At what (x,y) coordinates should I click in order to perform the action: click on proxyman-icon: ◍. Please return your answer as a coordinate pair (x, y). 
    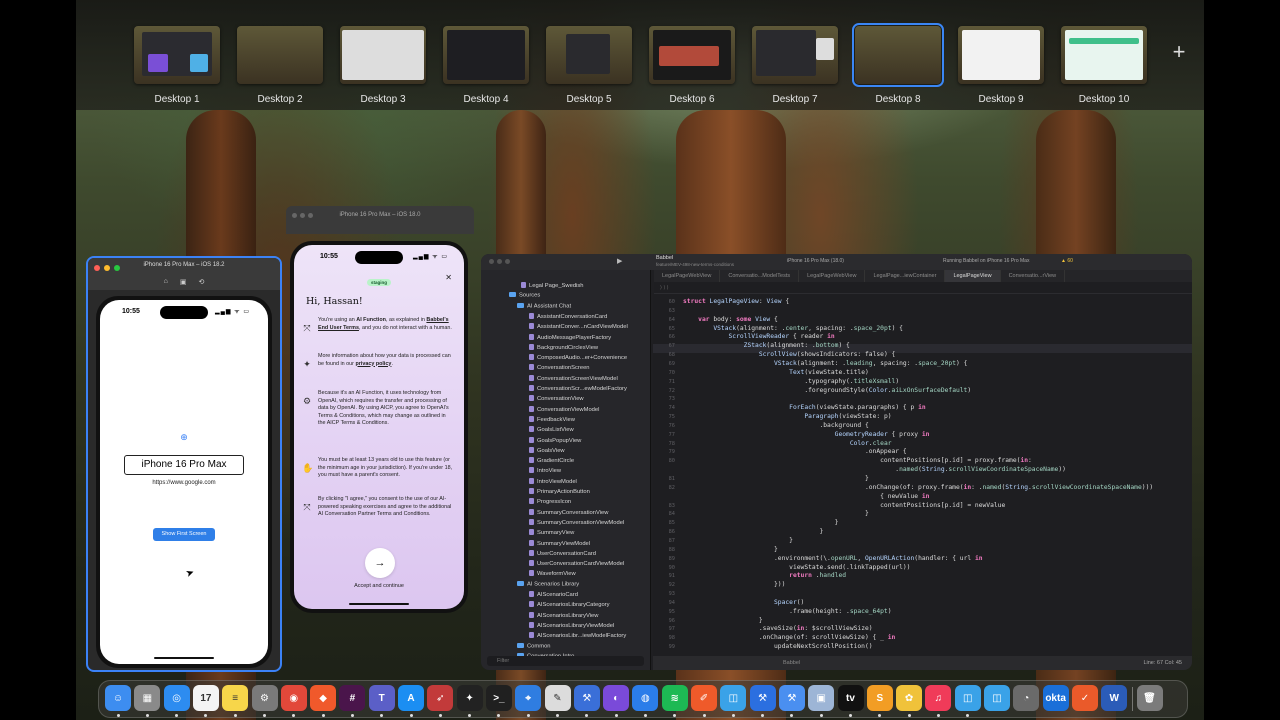
    Looking at the image, I should click on (645, 698).